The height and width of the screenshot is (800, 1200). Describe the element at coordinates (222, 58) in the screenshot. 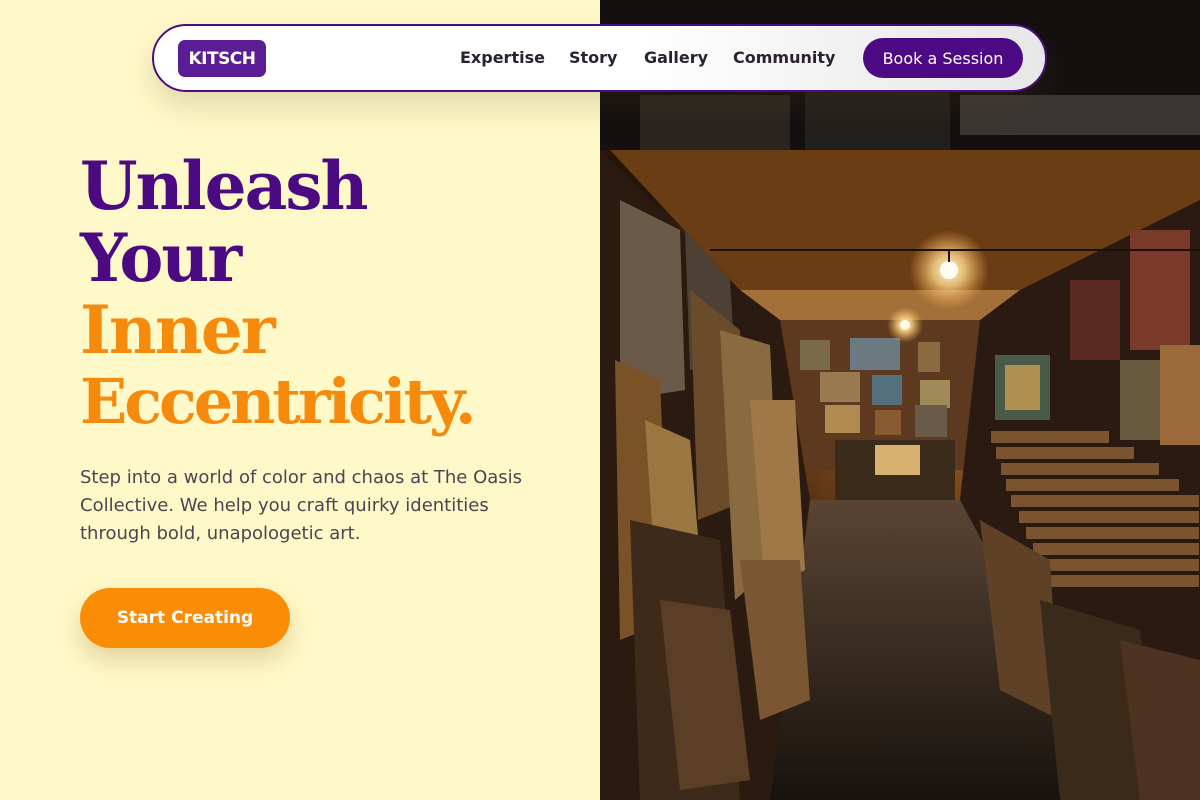

I see `brand-logo: KITSCH` at that location.